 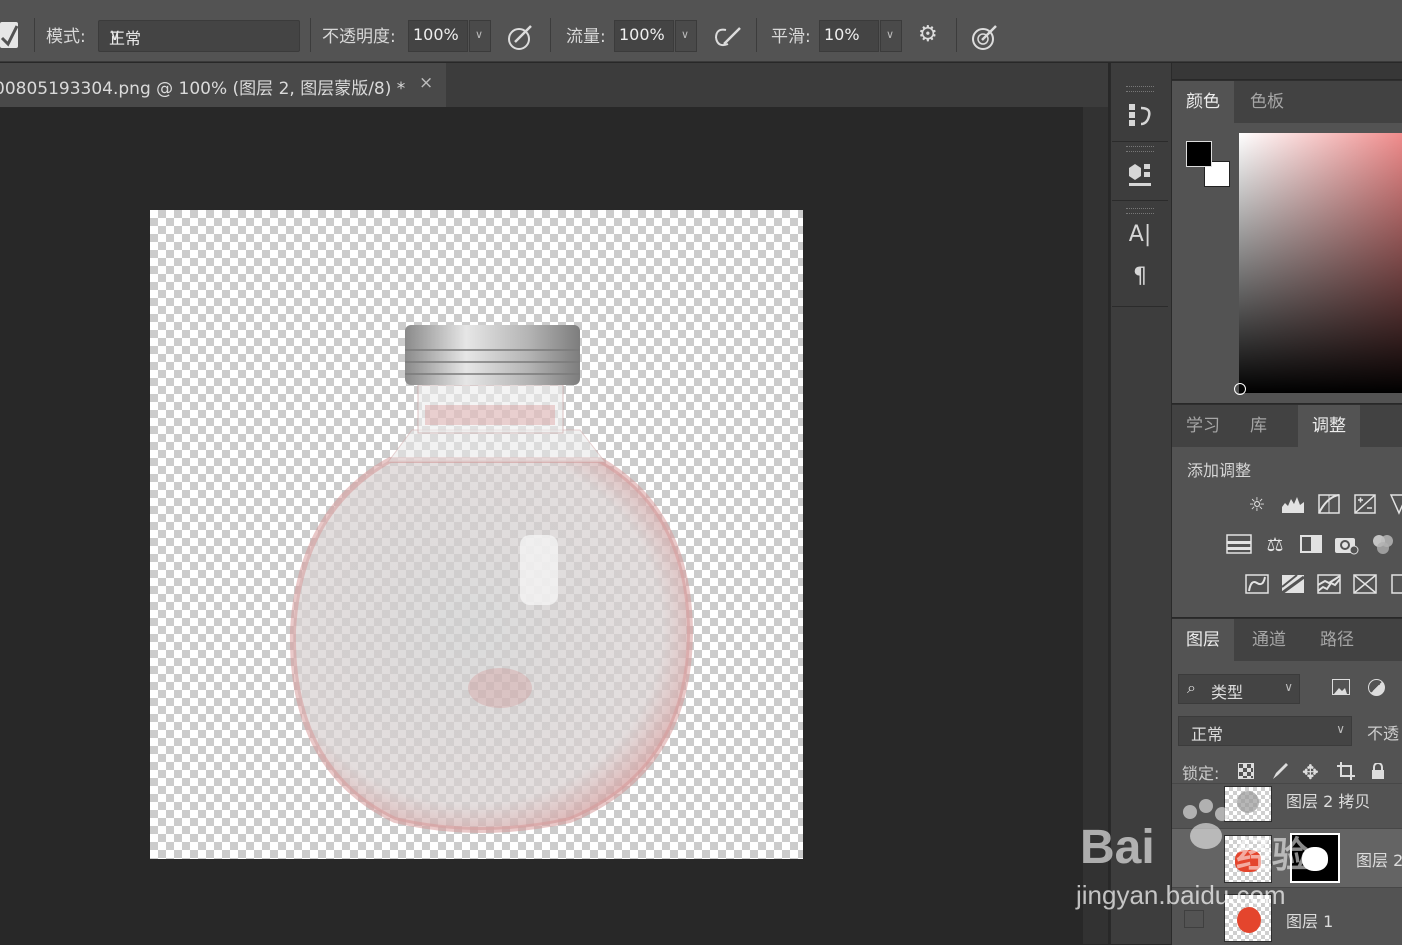 What do you see at coordinates (1365, 505) in the screenshot?
I see `exposure-icon` at bounding box center [1365, 505].